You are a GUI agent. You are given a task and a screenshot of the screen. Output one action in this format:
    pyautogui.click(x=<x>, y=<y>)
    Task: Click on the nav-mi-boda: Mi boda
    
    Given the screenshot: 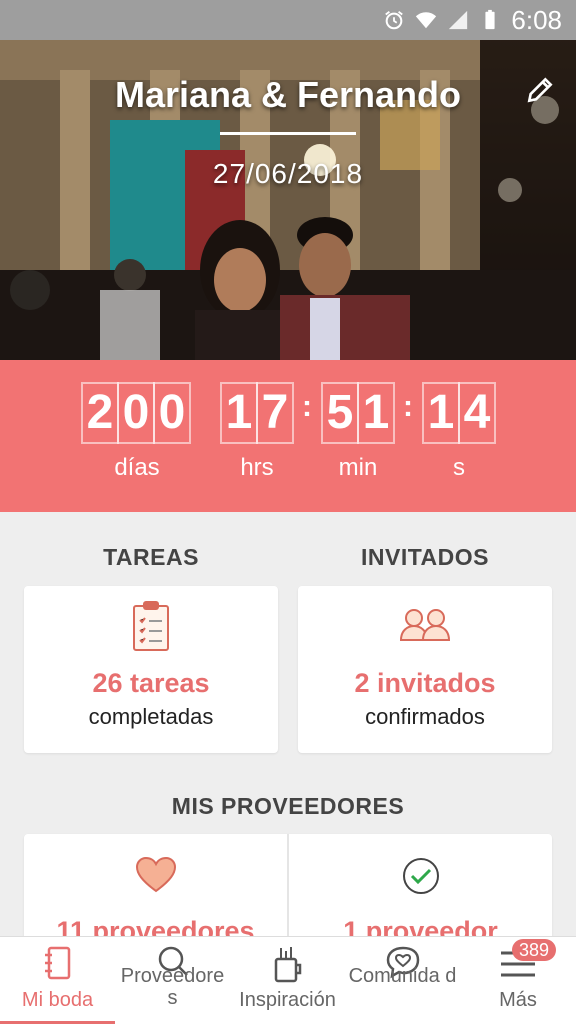 What is the action you would take?
    pyautogui.click(x=57, y=980)
    